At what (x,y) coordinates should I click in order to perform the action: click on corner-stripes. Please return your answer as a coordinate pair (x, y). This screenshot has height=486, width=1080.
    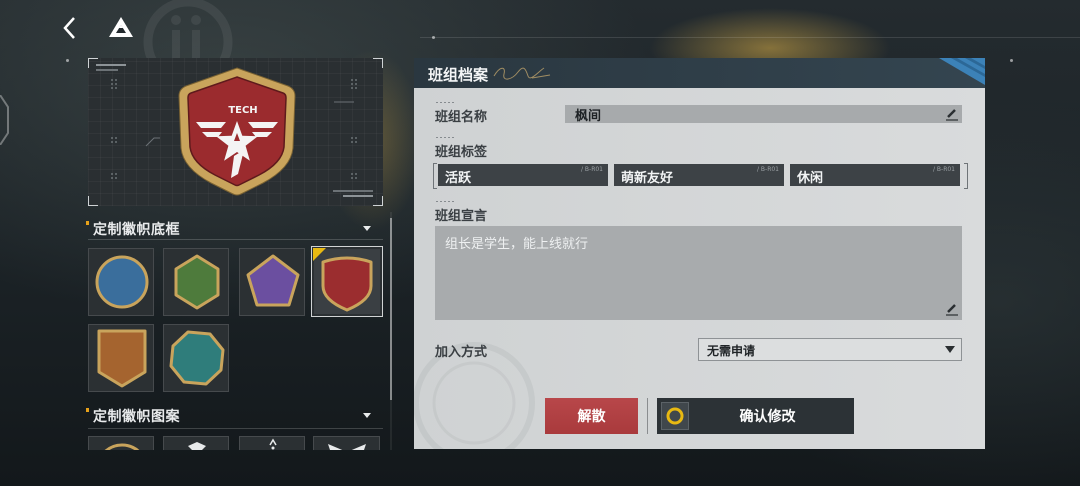
    Looking at the image, I should click on (962, 71).